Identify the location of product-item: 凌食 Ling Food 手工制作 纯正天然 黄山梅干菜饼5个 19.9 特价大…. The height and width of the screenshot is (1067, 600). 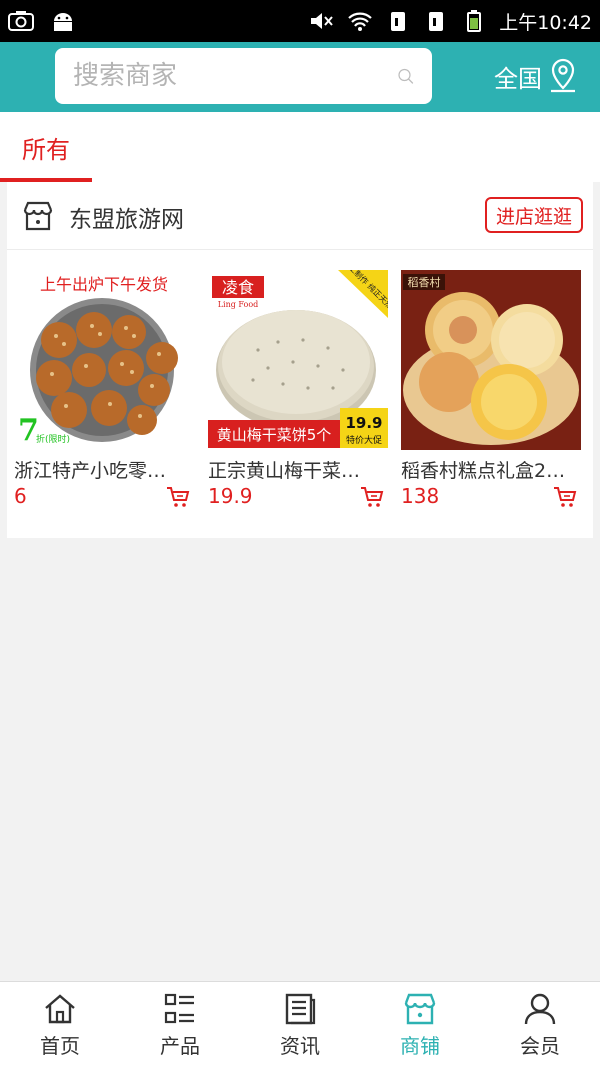
(298, 395).